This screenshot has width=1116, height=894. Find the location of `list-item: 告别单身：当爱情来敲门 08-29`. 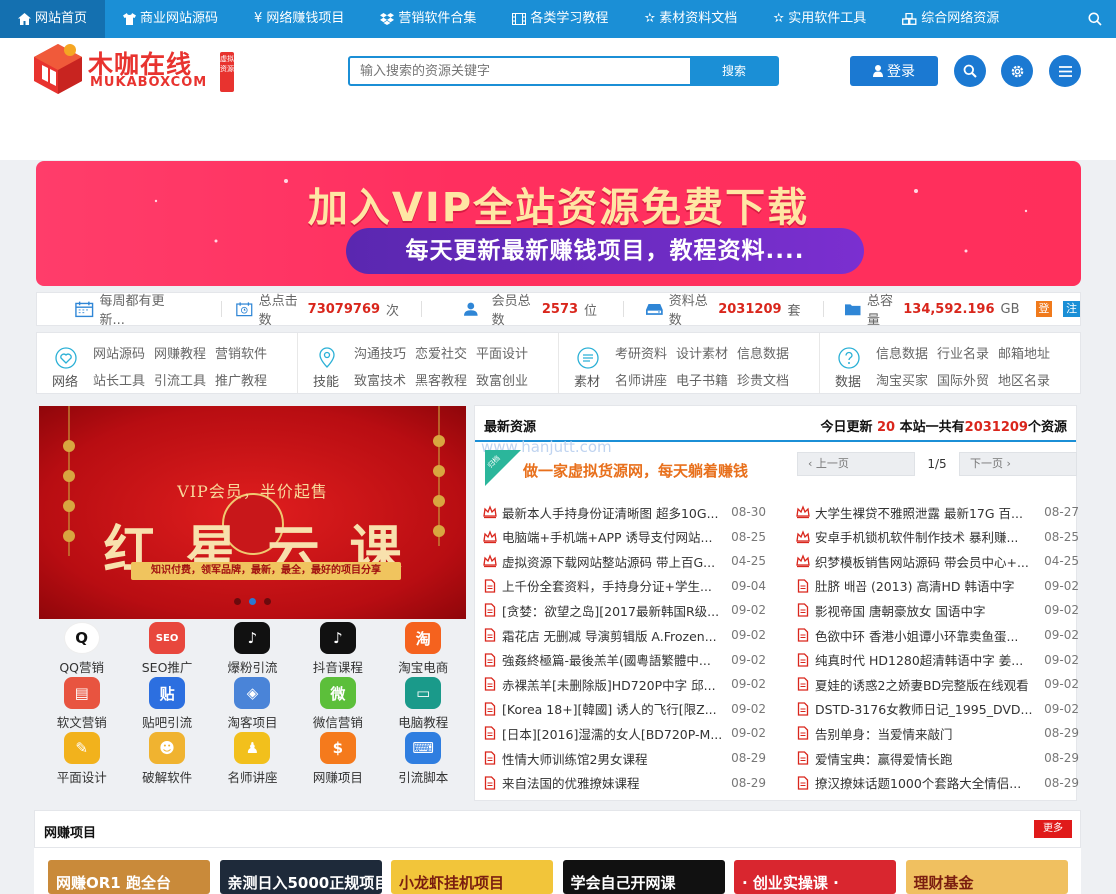

list-item: 告别单身：当爱情来敲门 08-29 is located at coordinates (937, 733).